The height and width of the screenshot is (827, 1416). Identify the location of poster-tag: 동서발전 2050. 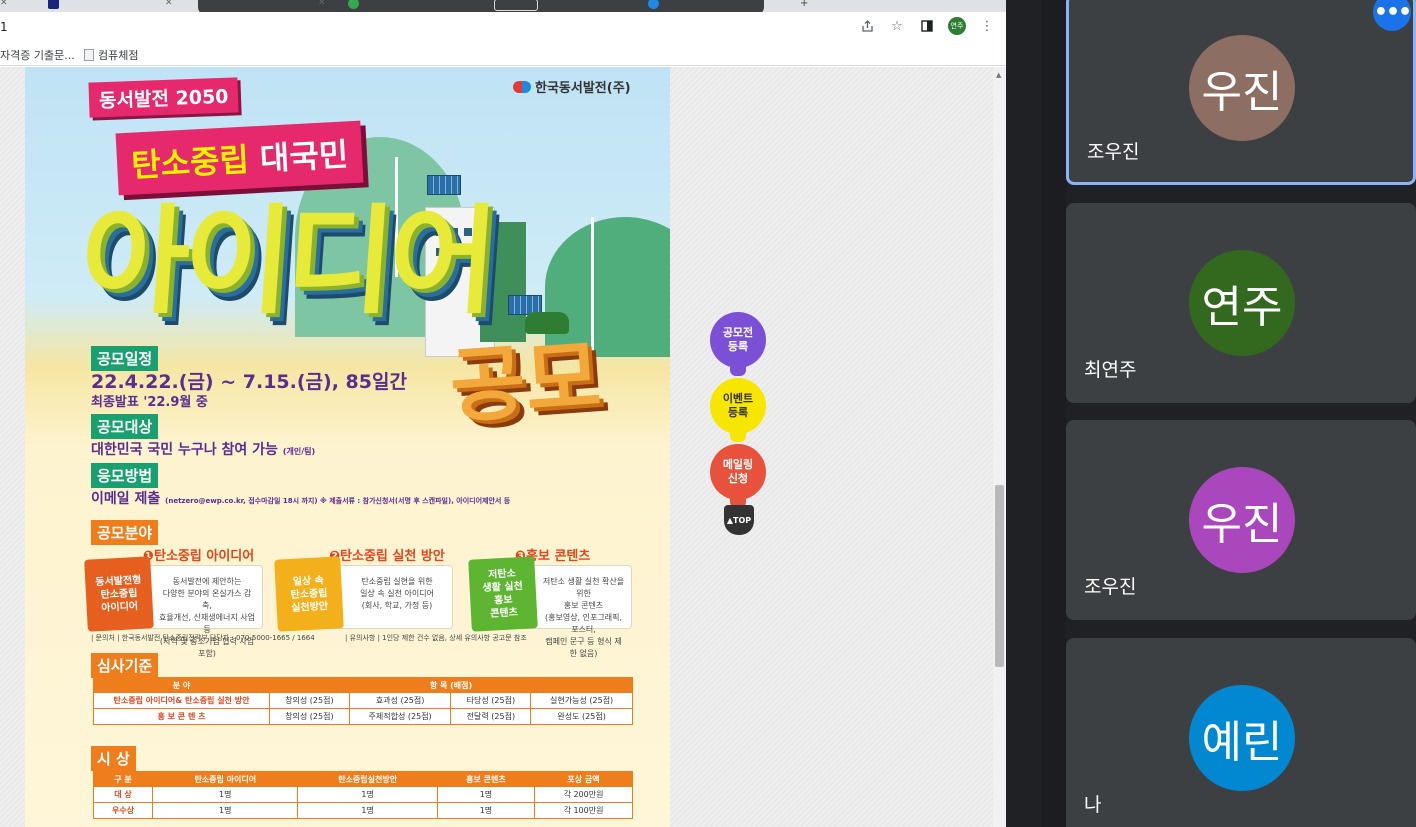
(163, 97).